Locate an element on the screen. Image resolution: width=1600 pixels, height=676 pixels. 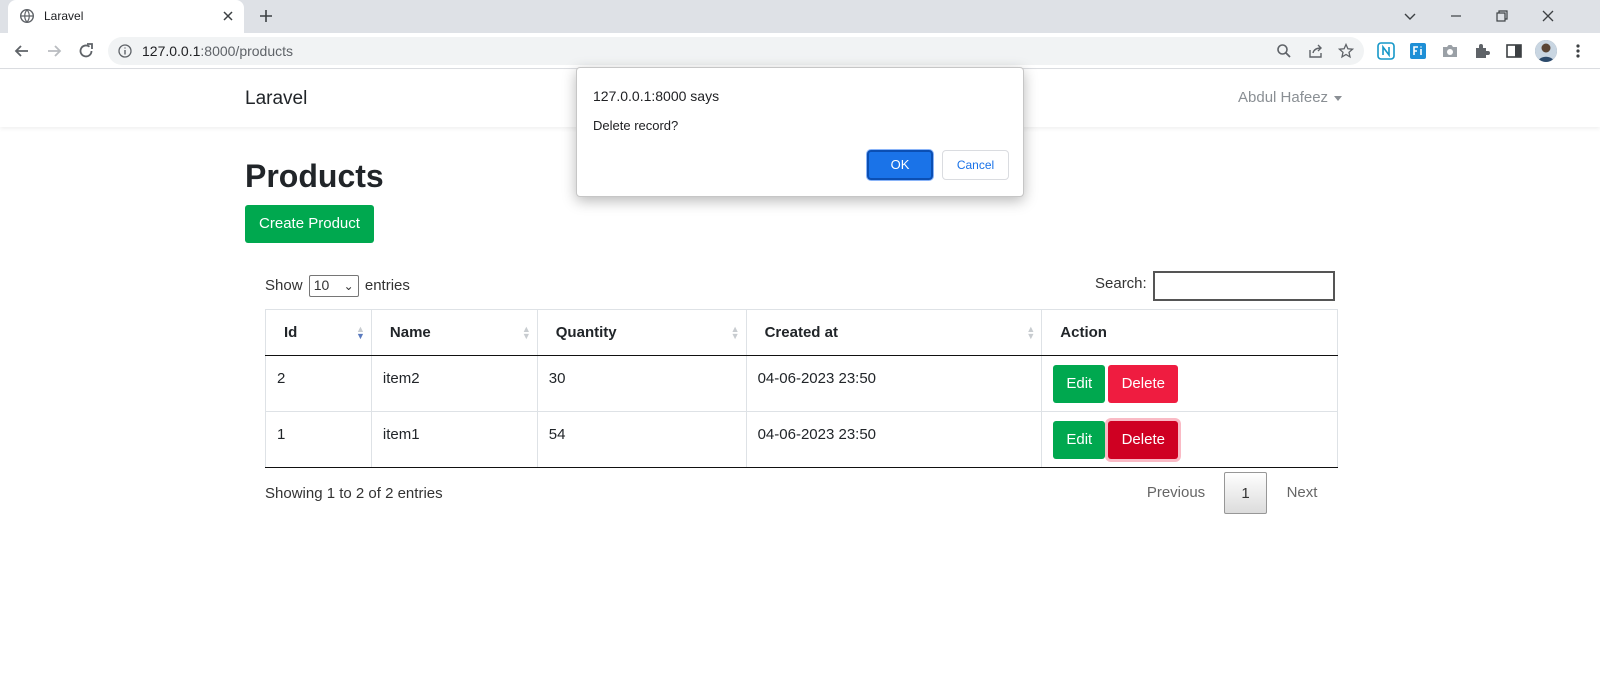
zoom-search-icon is located at coordinates (1284, 51).